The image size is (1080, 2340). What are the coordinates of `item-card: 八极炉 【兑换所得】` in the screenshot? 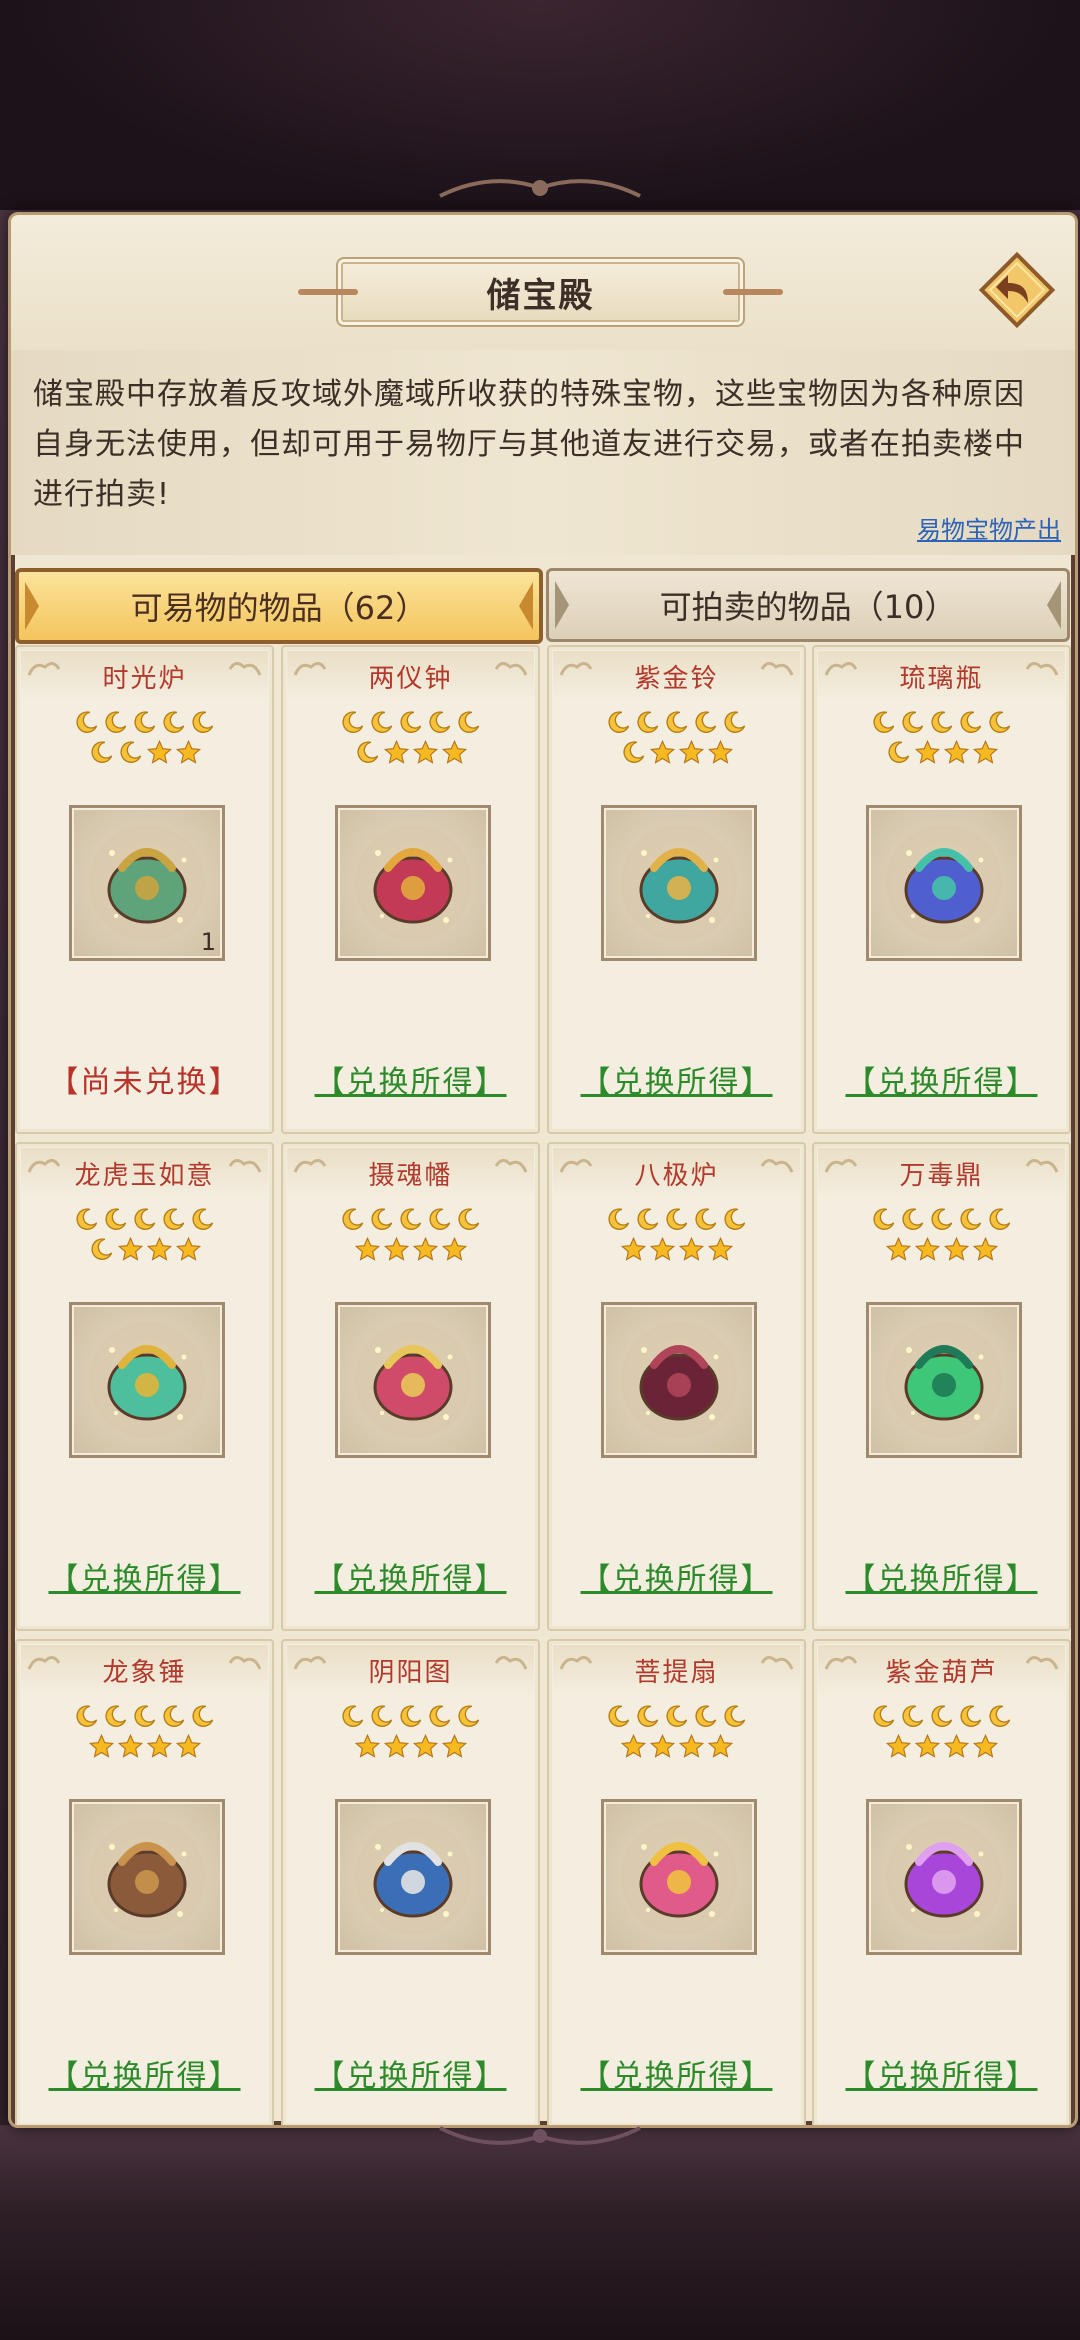 It's located at (676, 1386).